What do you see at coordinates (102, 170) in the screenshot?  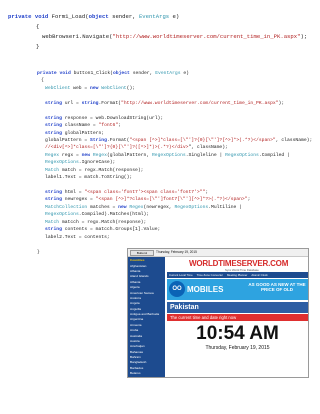 I see `code-token: match = regx.Match(response);` at bounding box center [102, 170].